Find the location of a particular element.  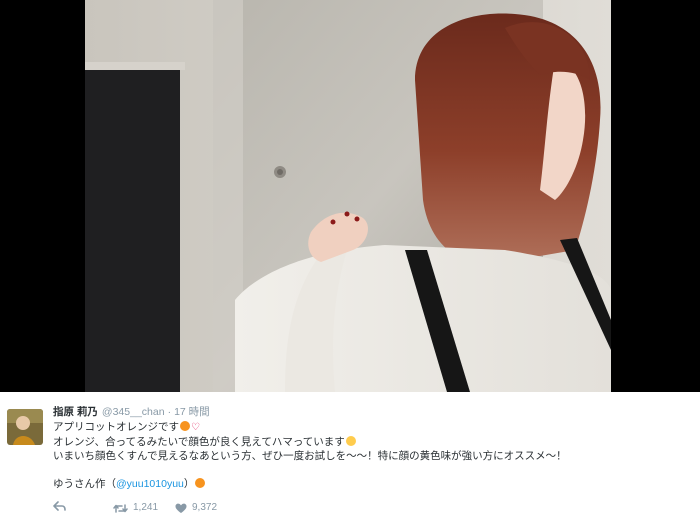

reply-icon is located at coordinates (59, 506).